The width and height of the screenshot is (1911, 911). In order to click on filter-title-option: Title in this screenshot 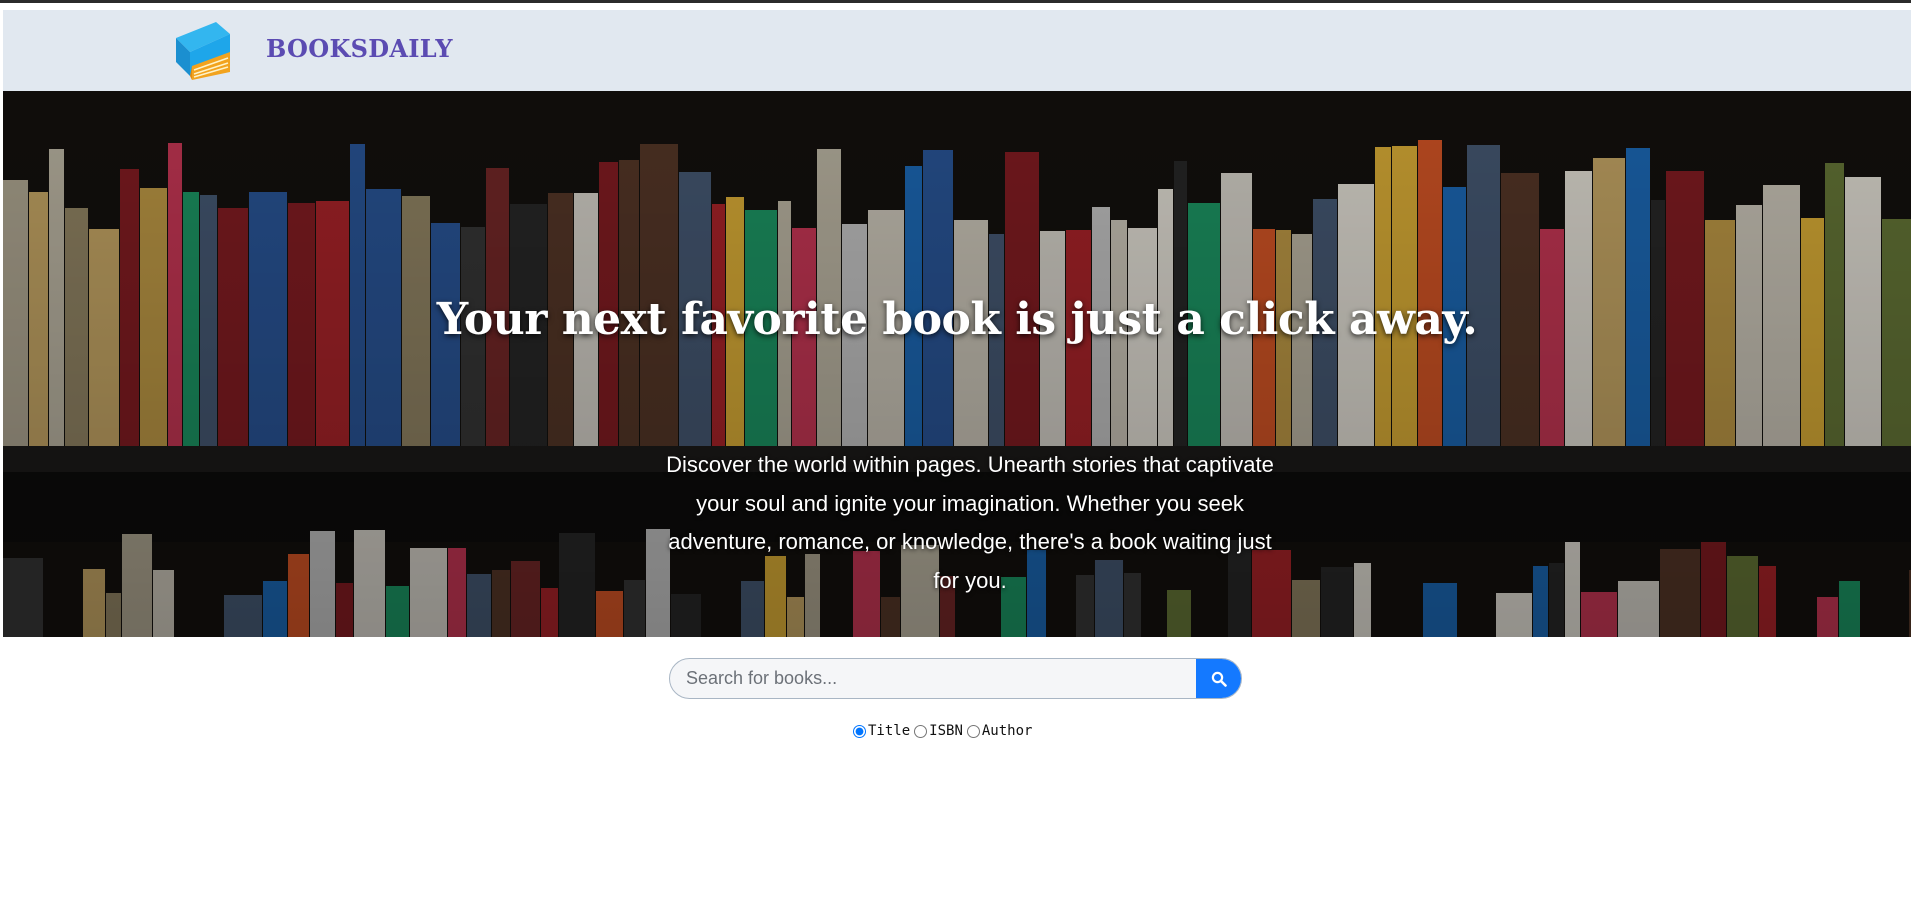, I will do `click(881, 731)`.